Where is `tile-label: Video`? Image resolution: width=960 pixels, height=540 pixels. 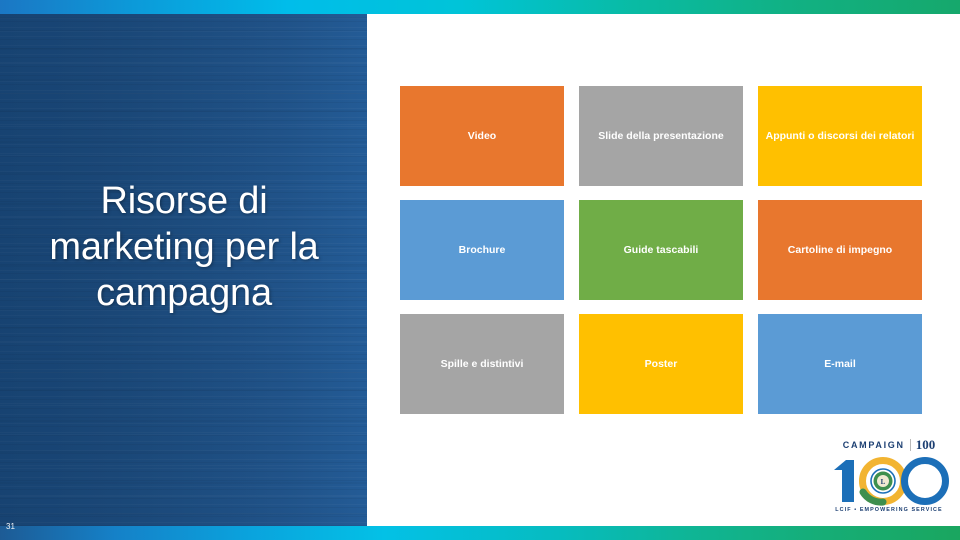
tile-label: Video is located at coordinates (482, 135).